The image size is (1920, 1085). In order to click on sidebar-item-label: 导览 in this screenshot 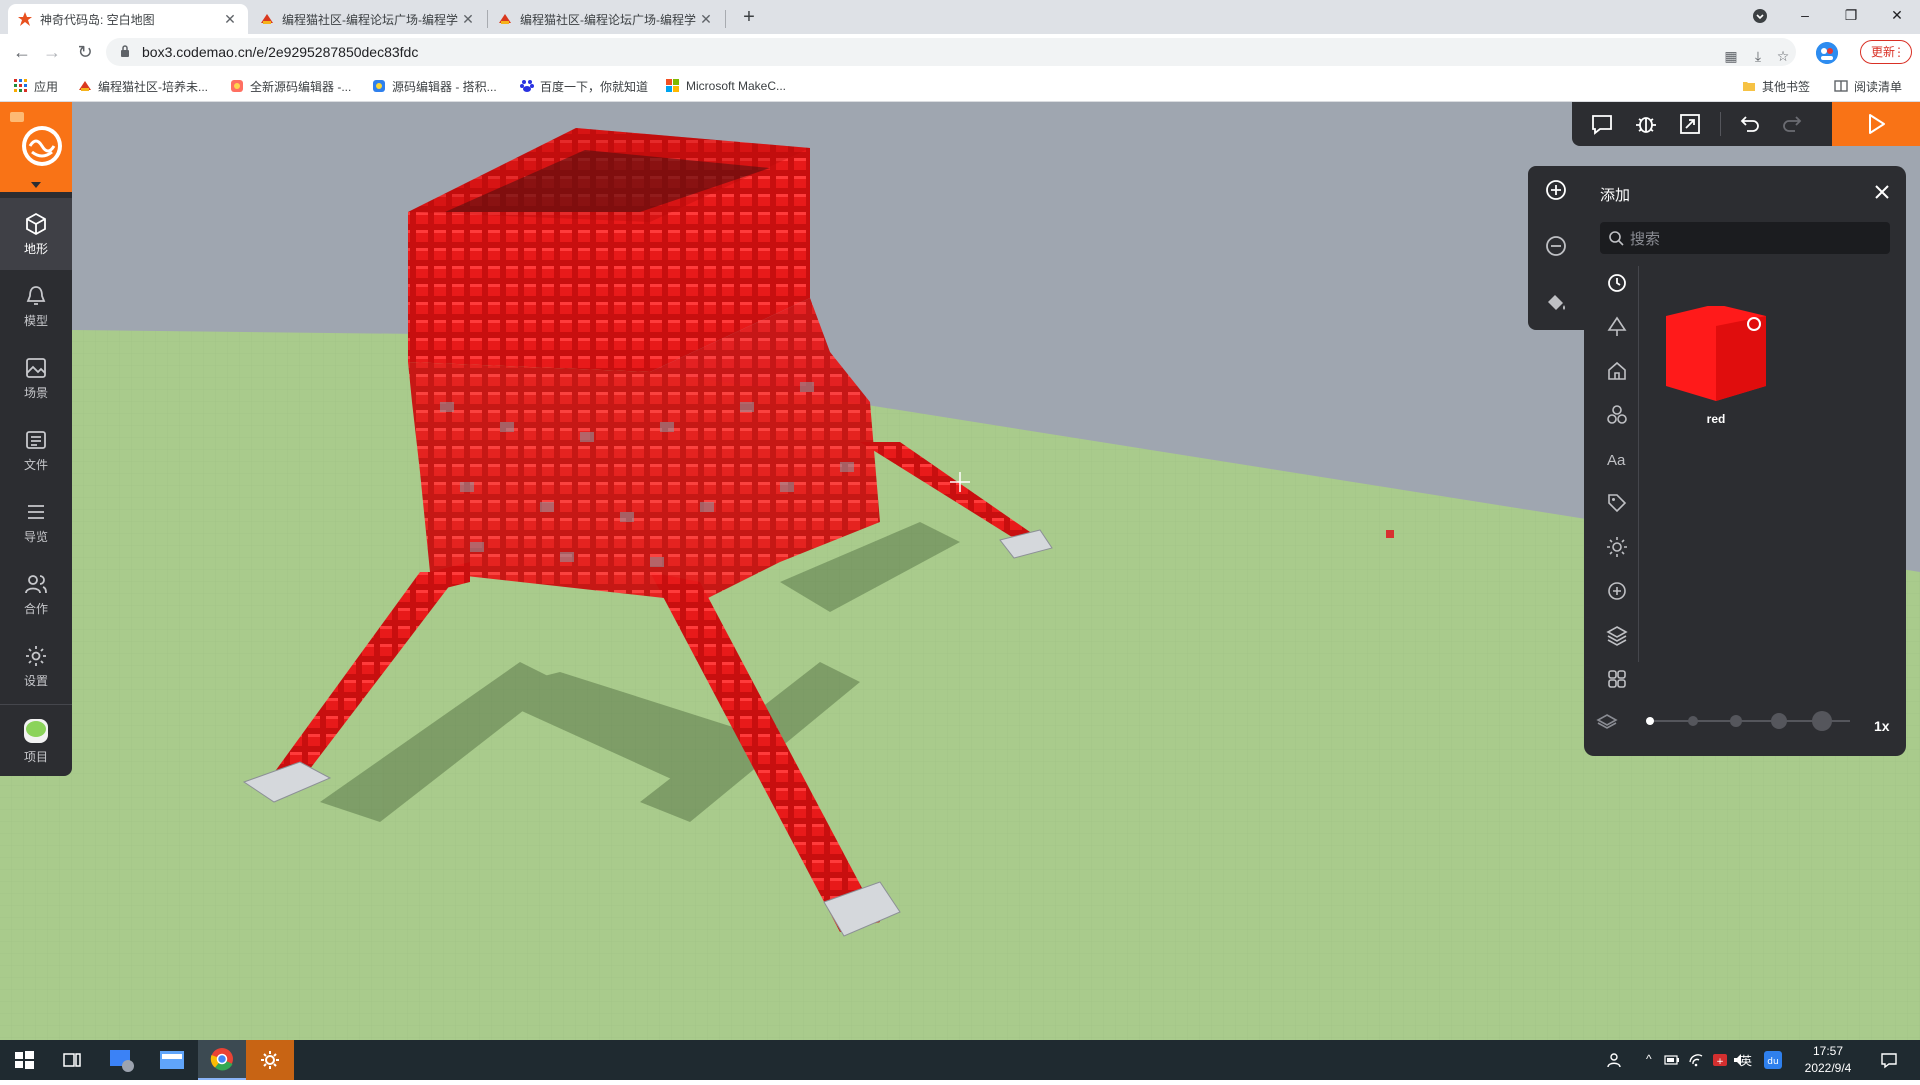, I will do `click(35, 537)`.